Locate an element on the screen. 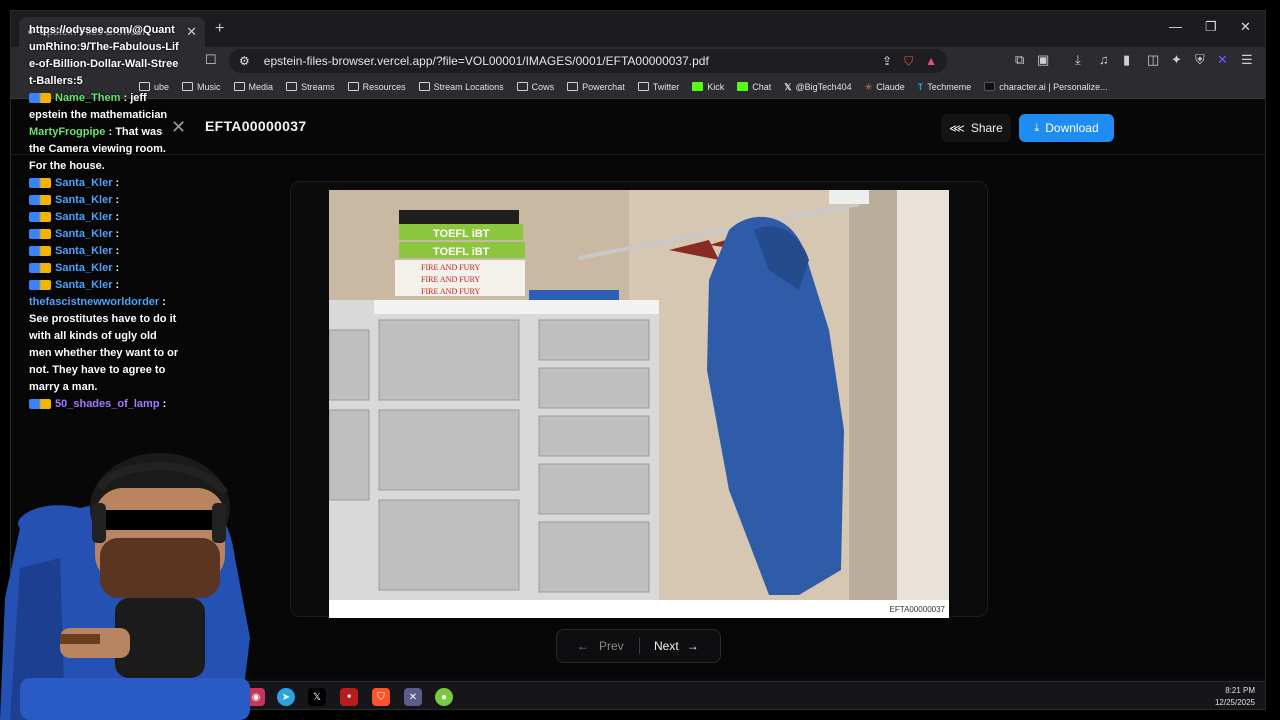 The width and height of the screenshot is (1280, 720). x-app-icon: 𝕏 is located at coordinates (317, 697).